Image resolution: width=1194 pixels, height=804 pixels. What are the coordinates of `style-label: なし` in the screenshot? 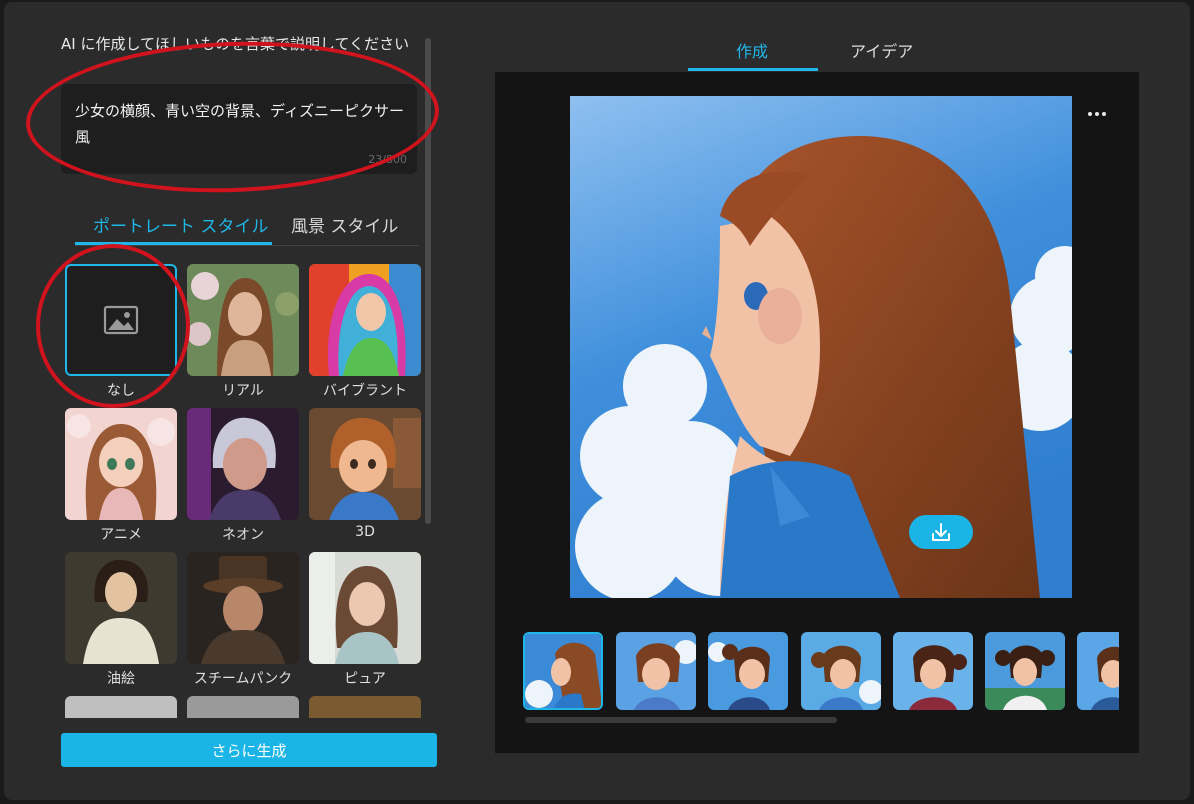 It's located at (121, 391).